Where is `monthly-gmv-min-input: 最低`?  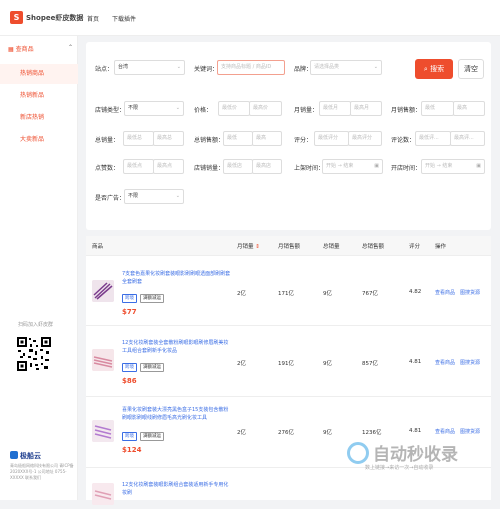
monthly-gmv-min-input: 最低 is located at coordinates (437, 108).